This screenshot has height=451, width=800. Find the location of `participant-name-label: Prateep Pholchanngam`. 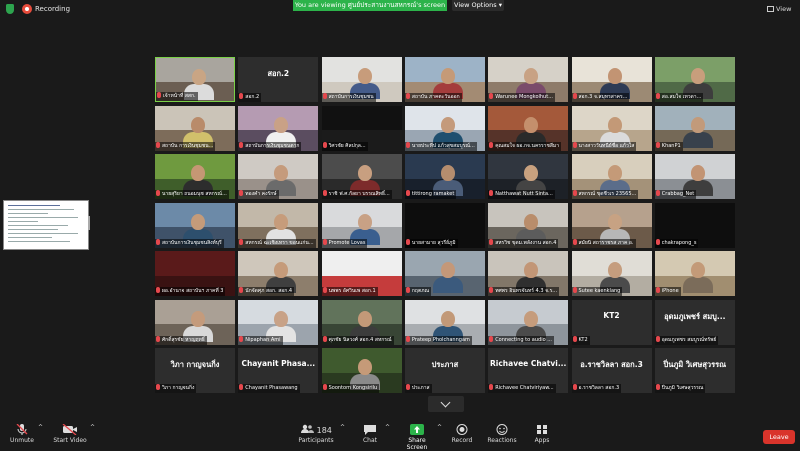

participant-name-label: Prateep Pholchanngam is located at coordinates (438, 340).